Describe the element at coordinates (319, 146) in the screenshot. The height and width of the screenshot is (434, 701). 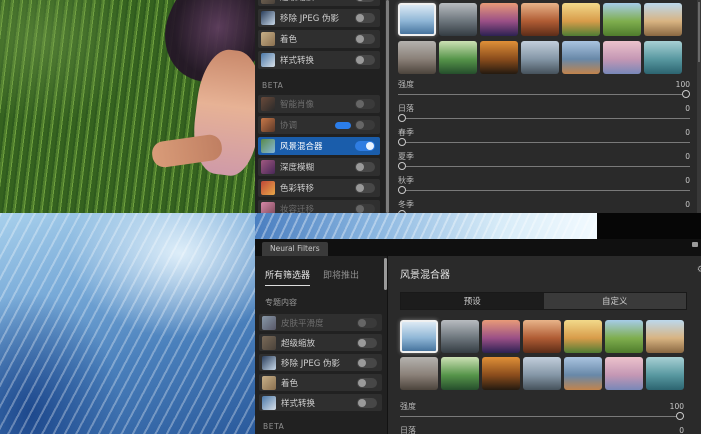
I see `filter-row: 风景混合器` at that location.